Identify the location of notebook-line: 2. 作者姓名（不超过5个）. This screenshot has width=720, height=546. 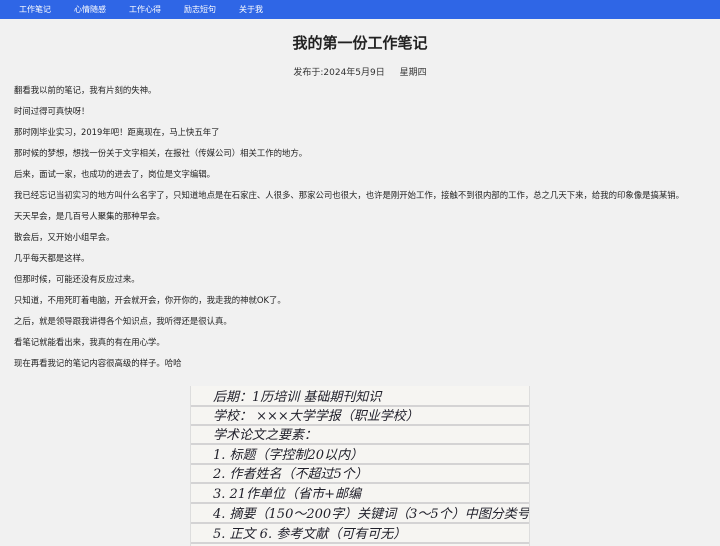
(290, 474).